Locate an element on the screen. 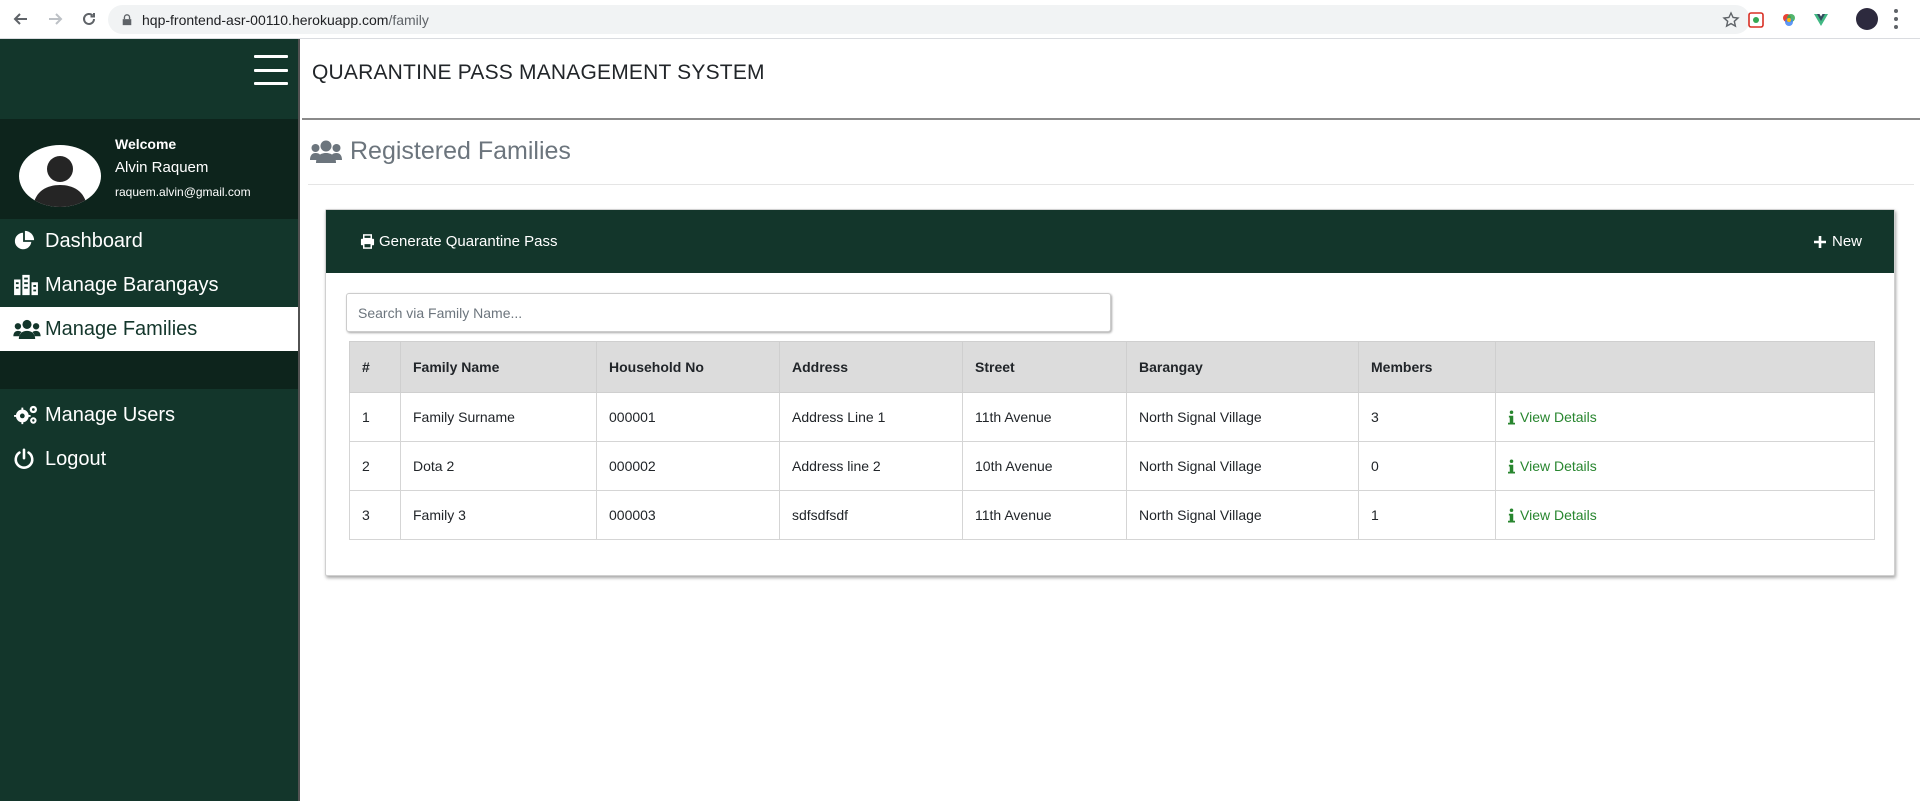 Image resolution: width=1920 pixels, height=801 pixels. sidebar-top is located at coordinates (149, 79).